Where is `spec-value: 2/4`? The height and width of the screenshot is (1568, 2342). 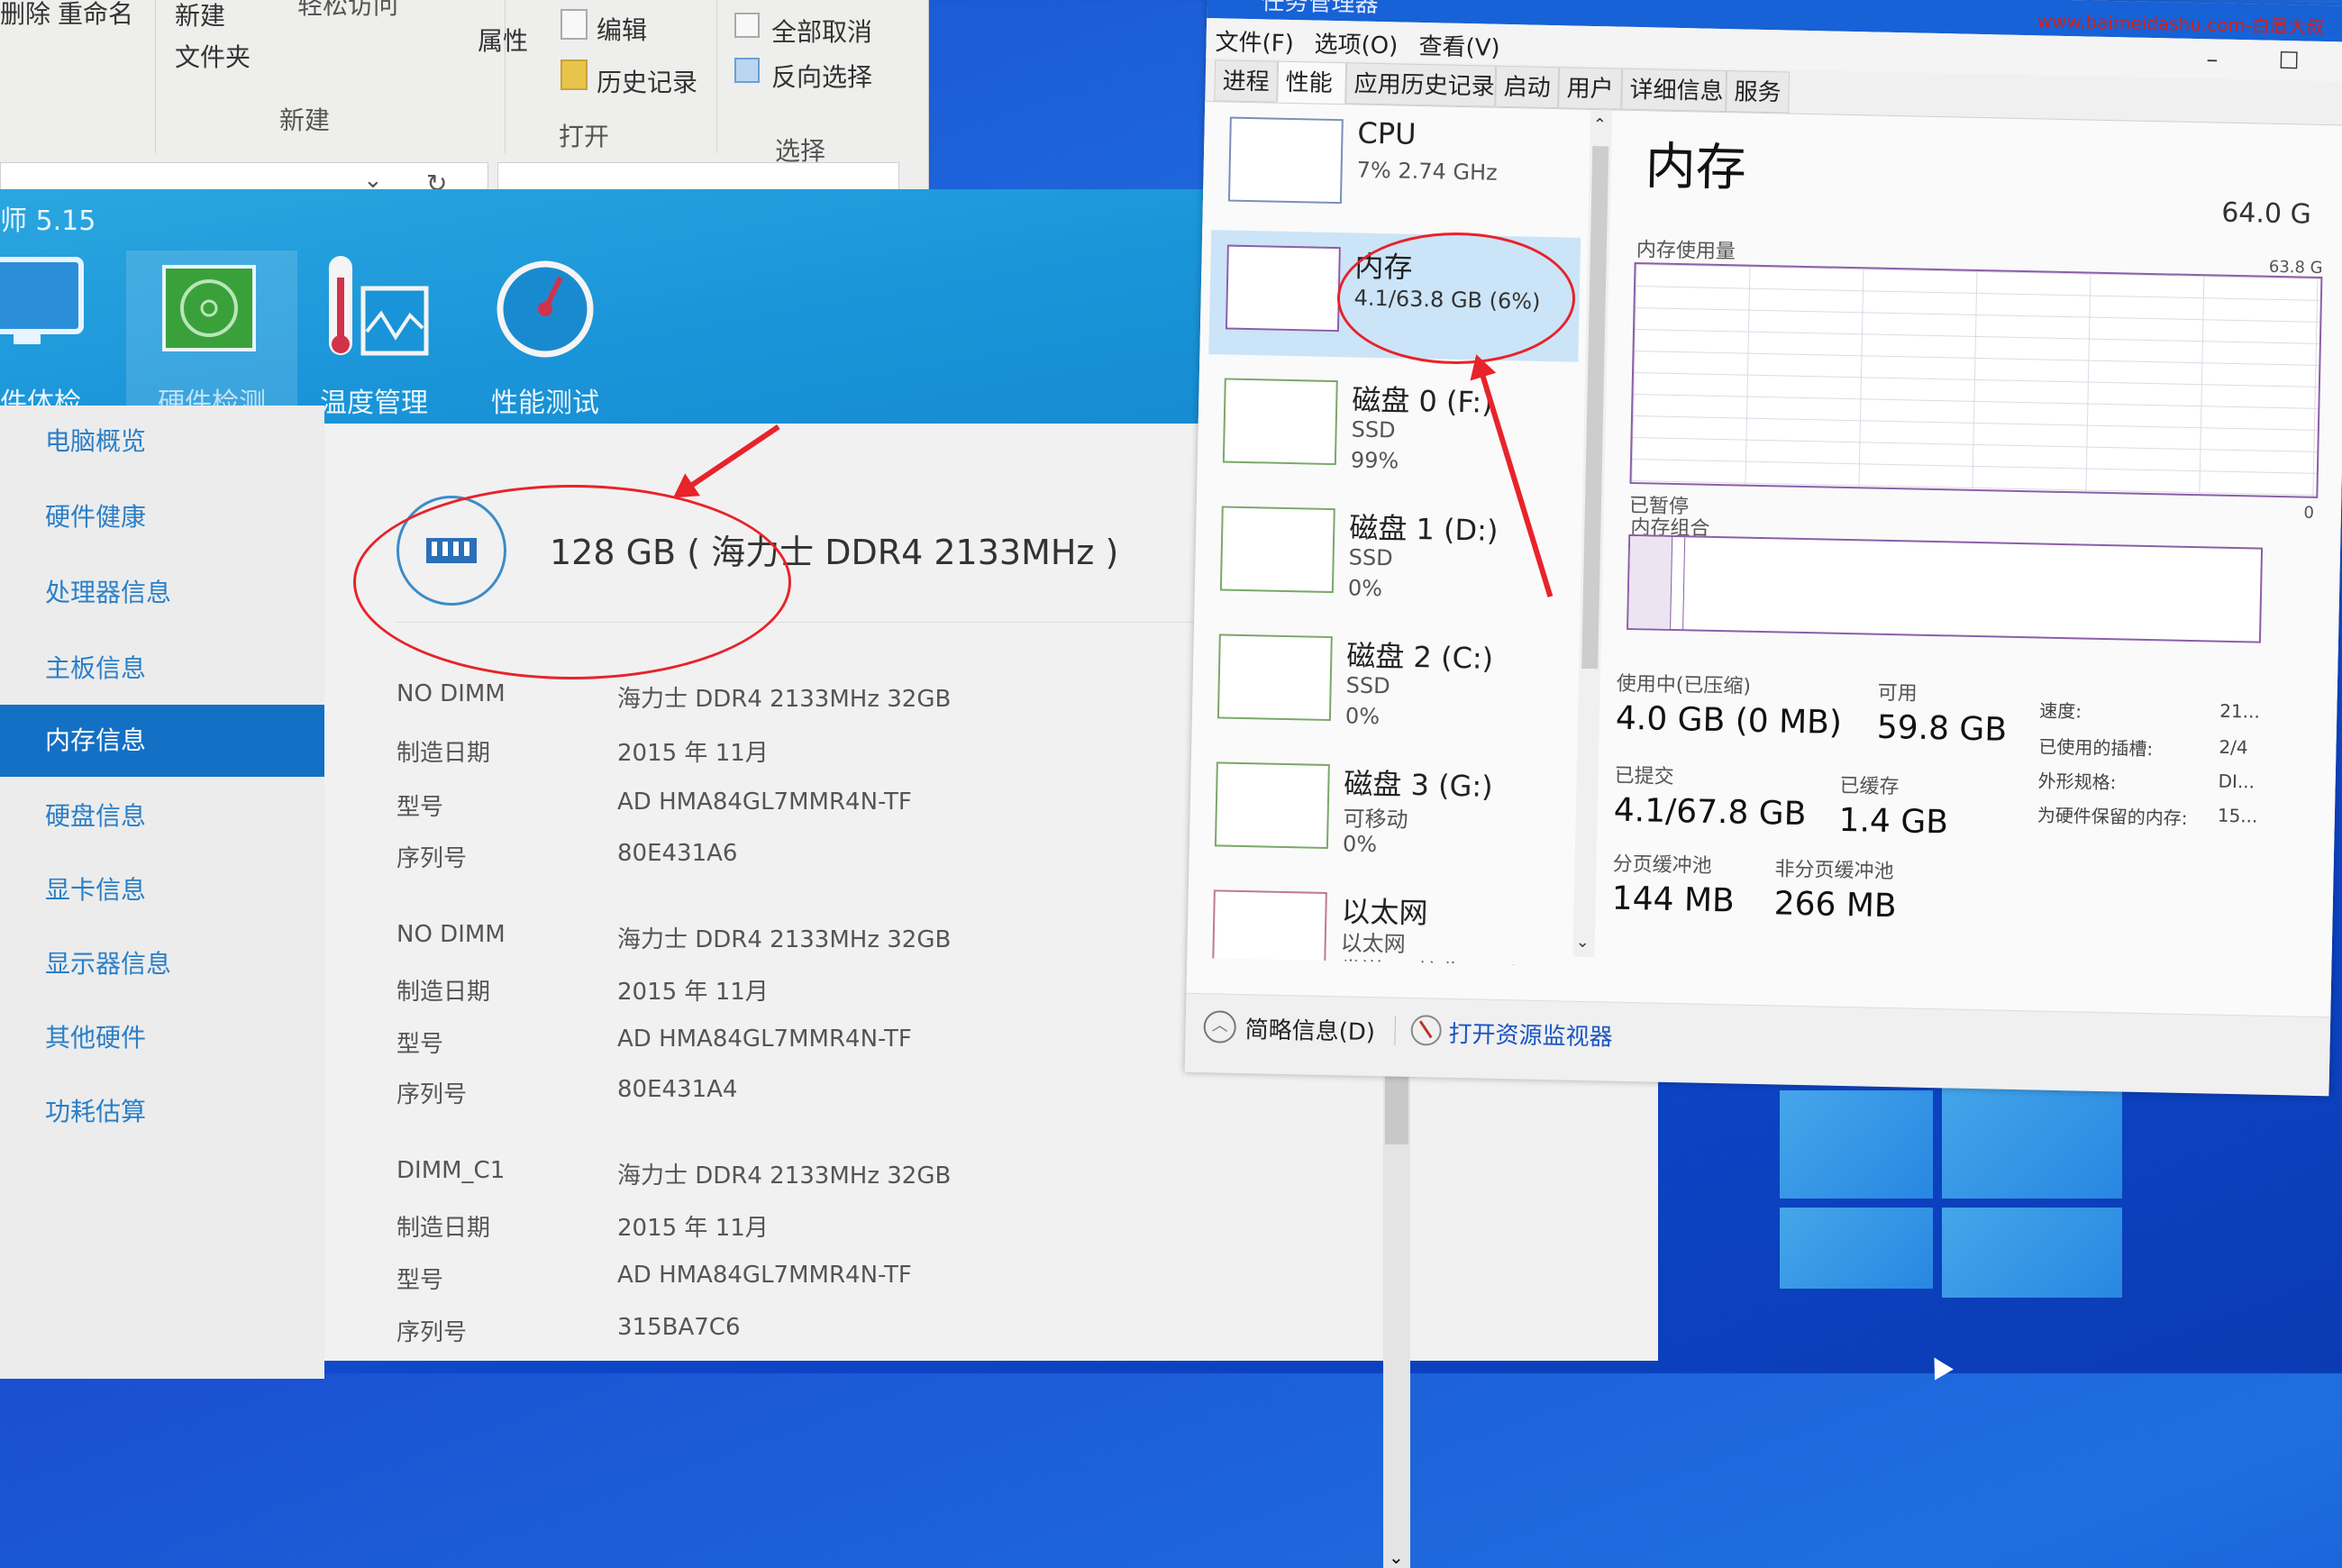 spec-value: 2/4 is located at coordinates (2233, 747).